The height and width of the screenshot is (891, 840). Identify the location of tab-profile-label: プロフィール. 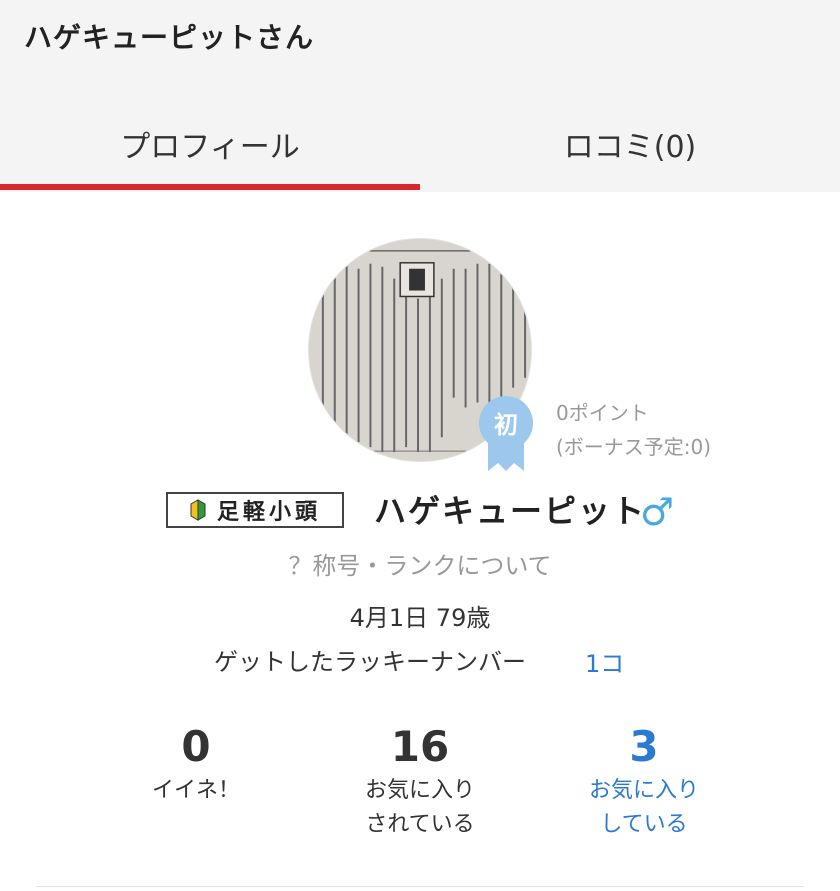
(210, 147).